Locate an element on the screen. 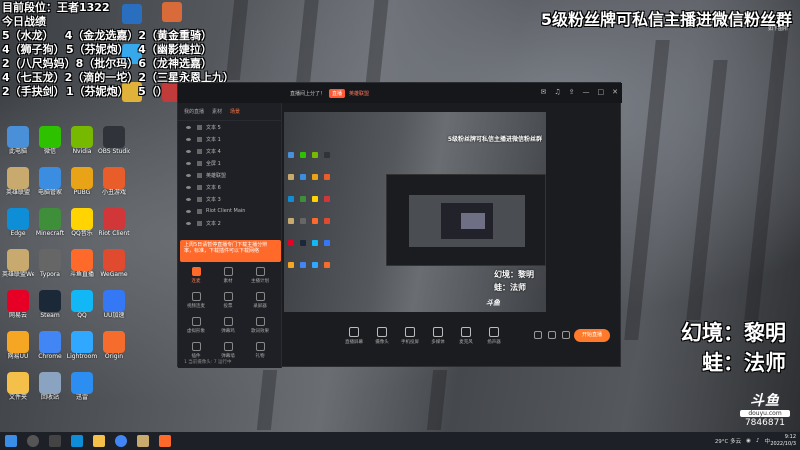 The image size is (800, 450). desktop-icon: 文件夹 is located at coordinates (18, 391).